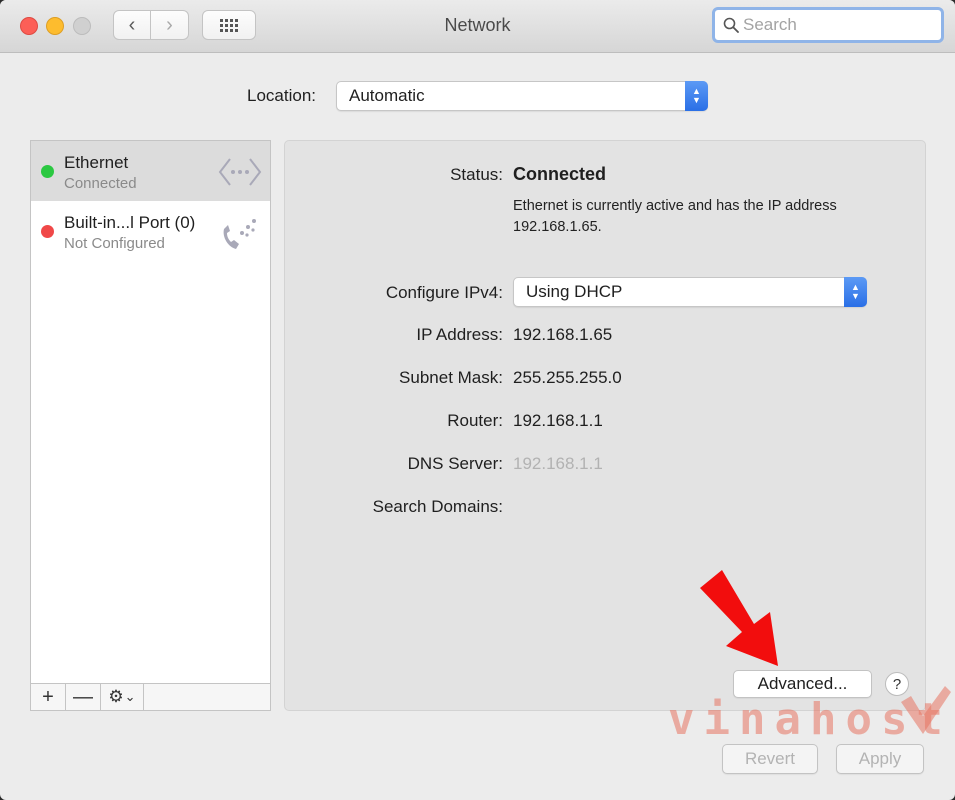  I want to click on add-service-button: +, so click(48, 697).